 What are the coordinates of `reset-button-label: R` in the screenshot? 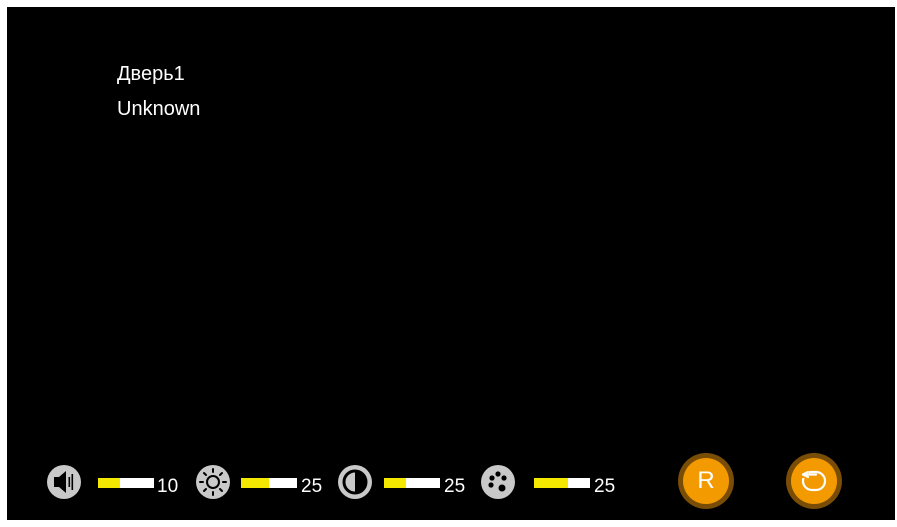 It's located at (706, 480).